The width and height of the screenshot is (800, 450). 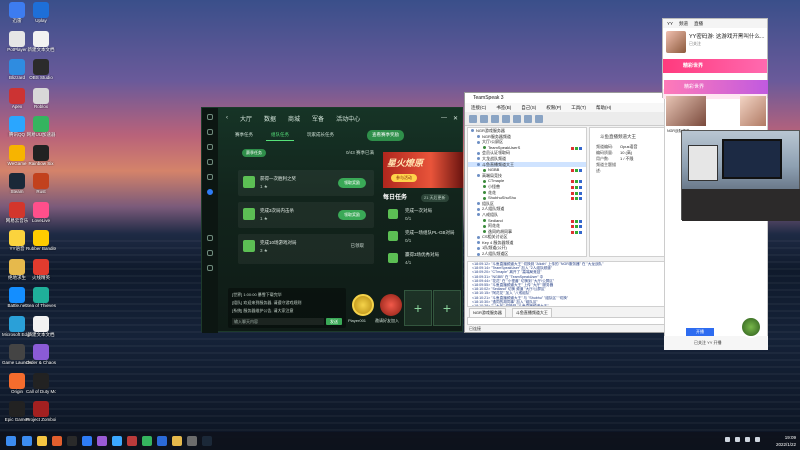 I want to click on season-reward-button: 查看赛季奖励, so click(x=385, y=135).